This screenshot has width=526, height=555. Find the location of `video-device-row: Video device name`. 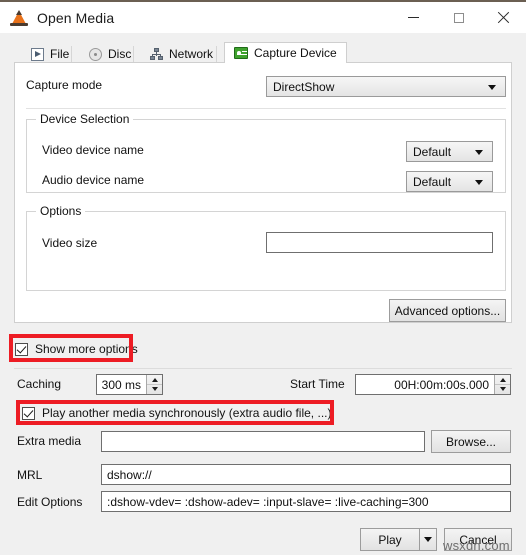

video-device-row: Video device name is located at coordinates (93, 150).